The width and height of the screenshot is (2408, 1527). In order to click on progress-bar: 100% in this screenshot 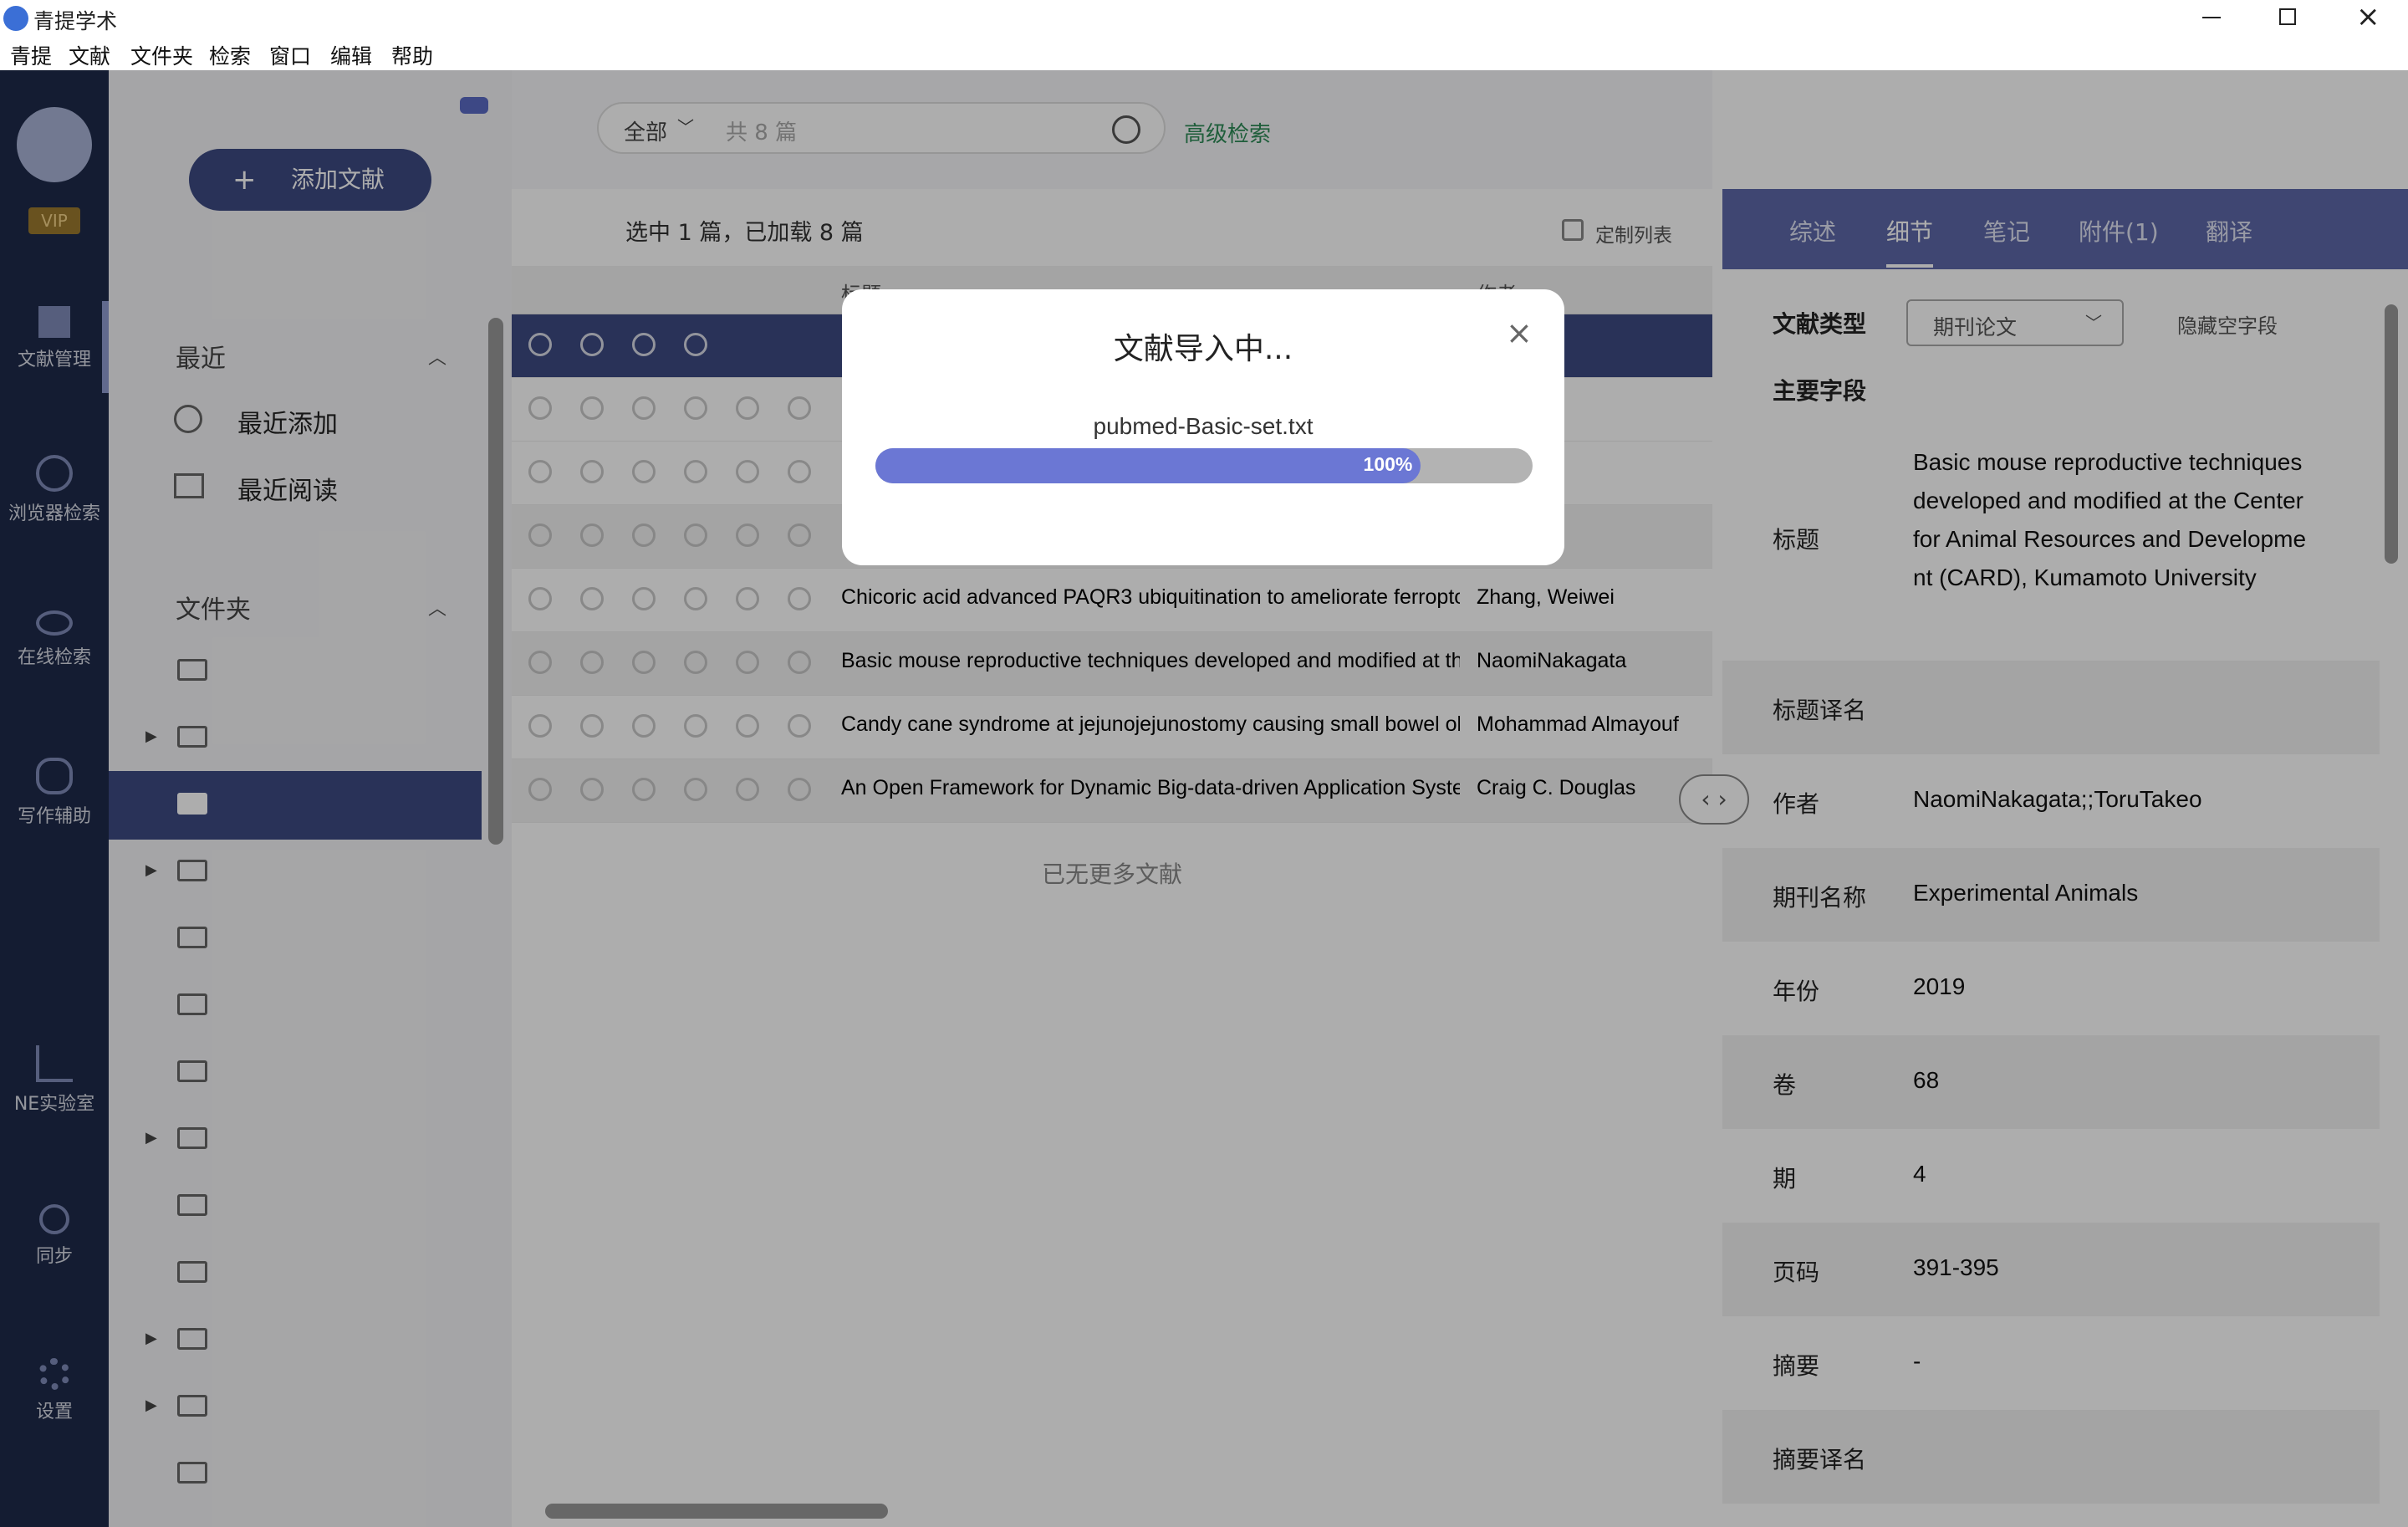, I will do `click(1204, 466)`.